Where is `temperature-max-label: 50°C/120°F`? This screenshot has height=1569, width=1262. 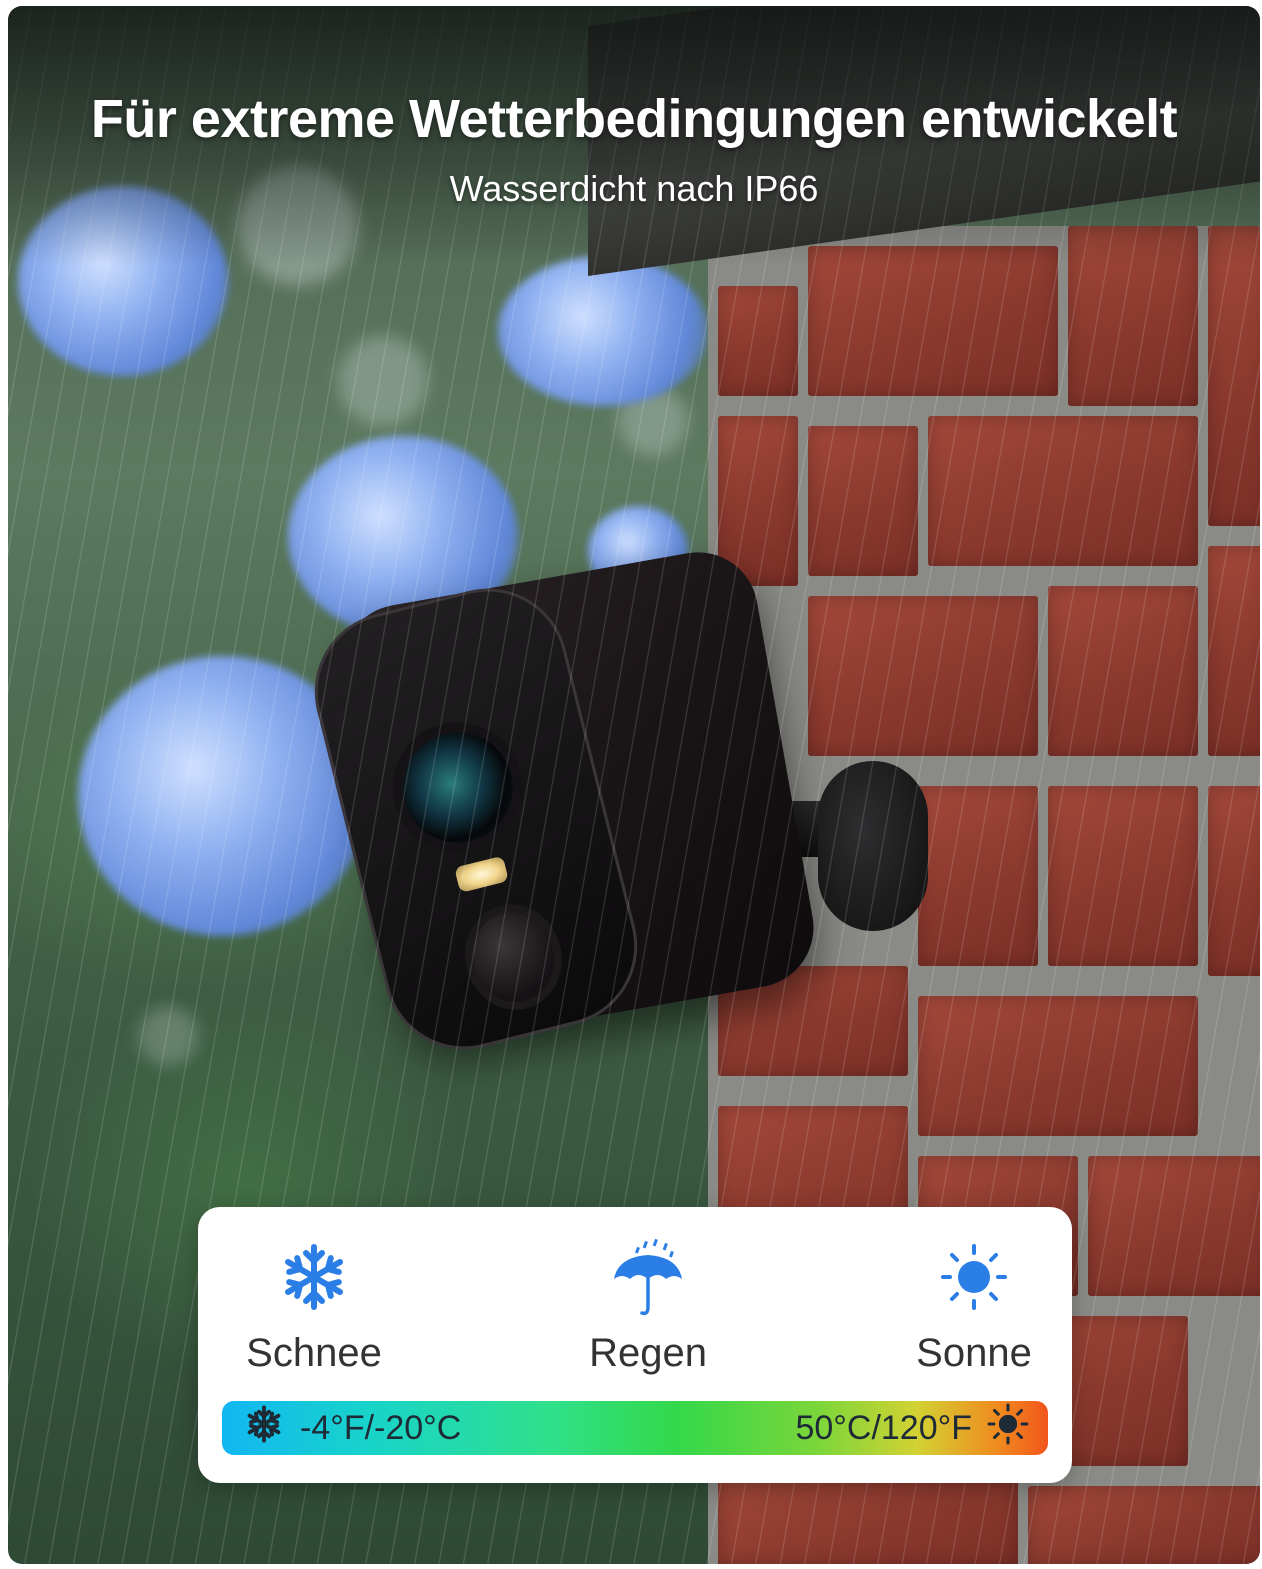
temperature-max-label: 50°C/120°F is located at coordinates (883, 1427).